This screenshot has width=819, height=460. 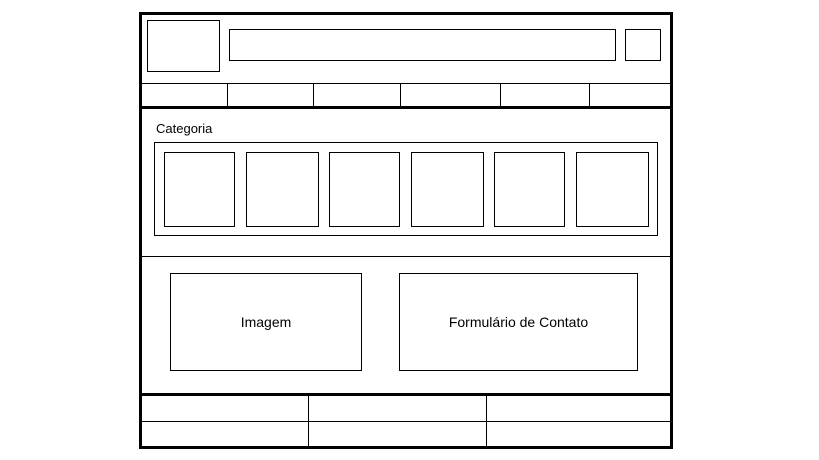 What do you see at coordinates (406, 83) in the screenshot?
I see `nav-top-line` at bounding box center [406, 83].